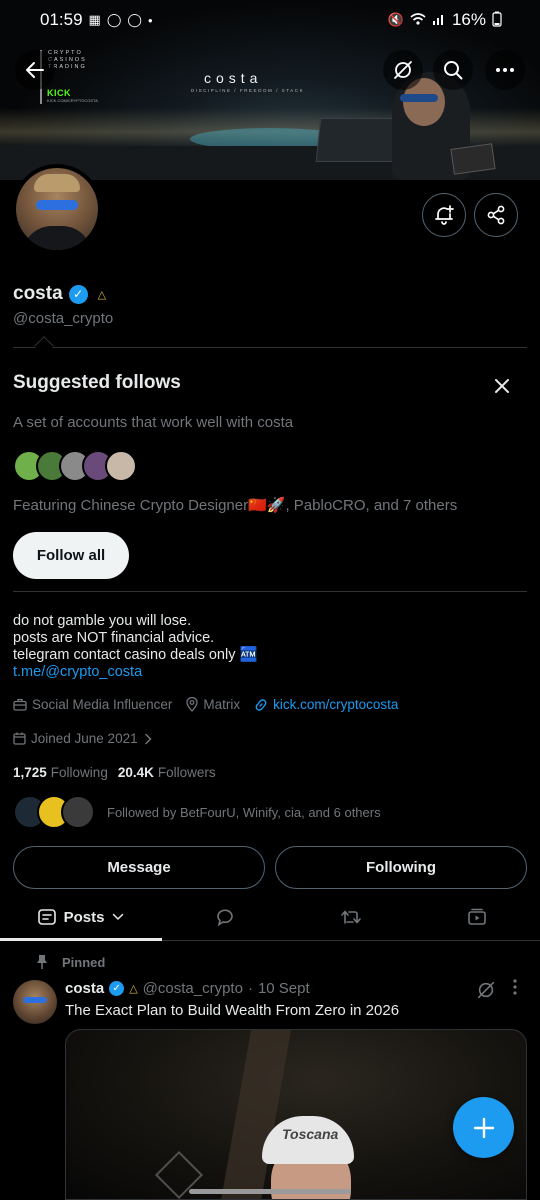 This screenshot has height=1200, width=540. I want to click on message-button: Message, so click(139, 867).